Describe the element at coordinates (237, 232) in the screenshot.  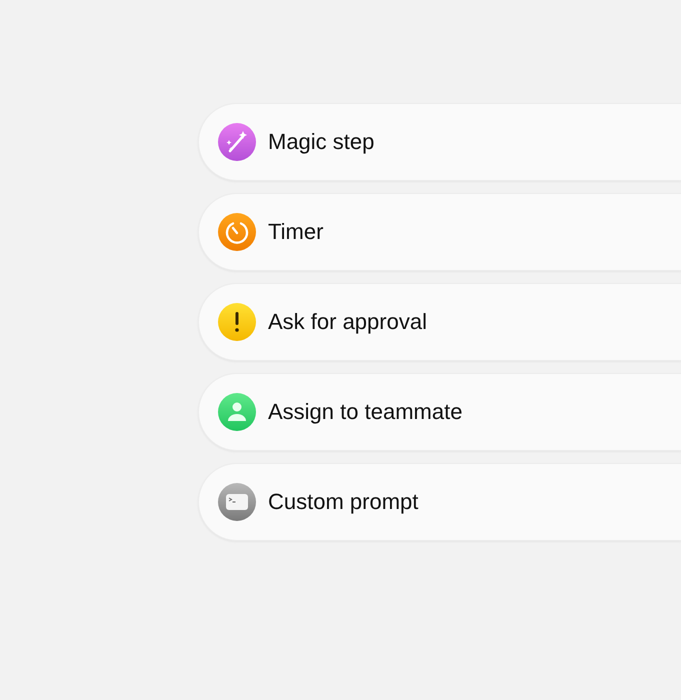
I see `timer-icon` at that location.